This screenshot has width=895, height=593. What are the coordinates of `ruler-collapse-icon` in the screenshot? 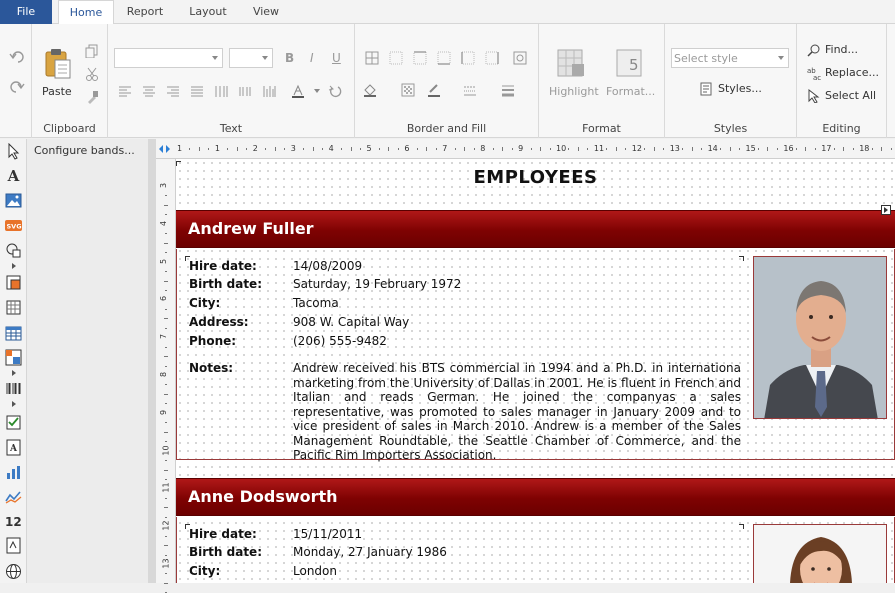 It's located at (165, 149).